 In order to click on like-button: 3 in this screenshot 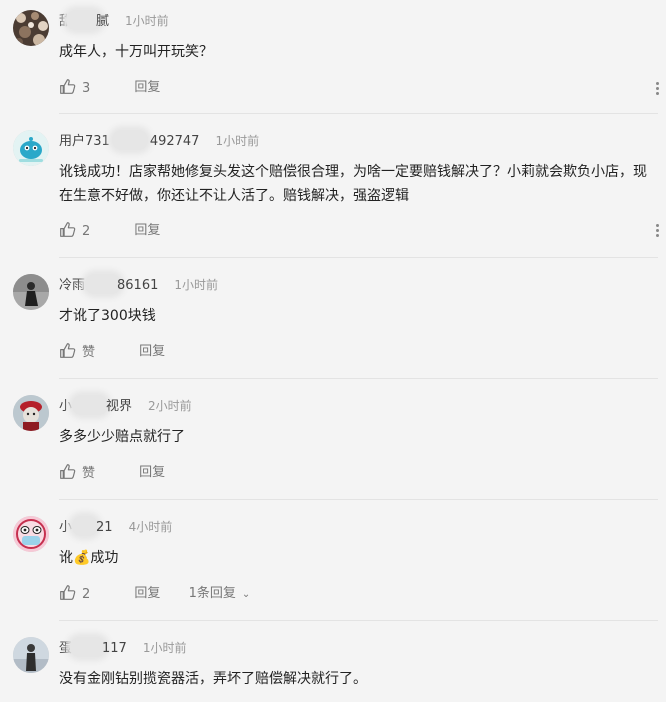, I will do `click(74, 88)`.